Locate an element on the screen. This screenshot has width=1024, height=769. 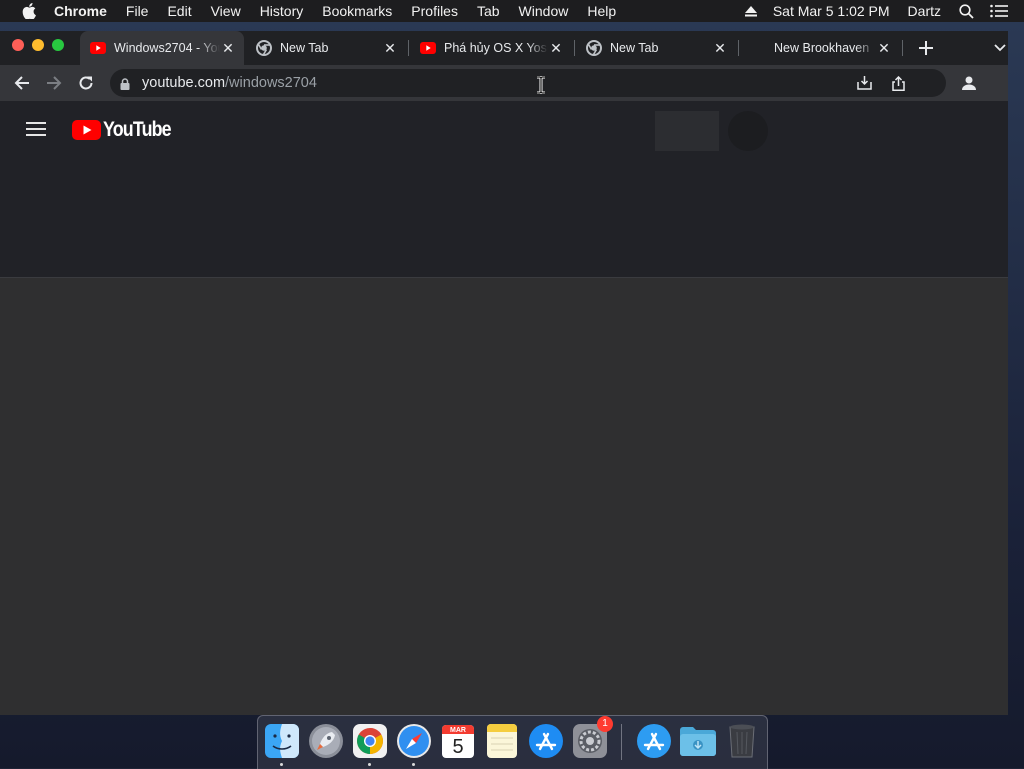
eject-icon is located at coordinates (750, 11).